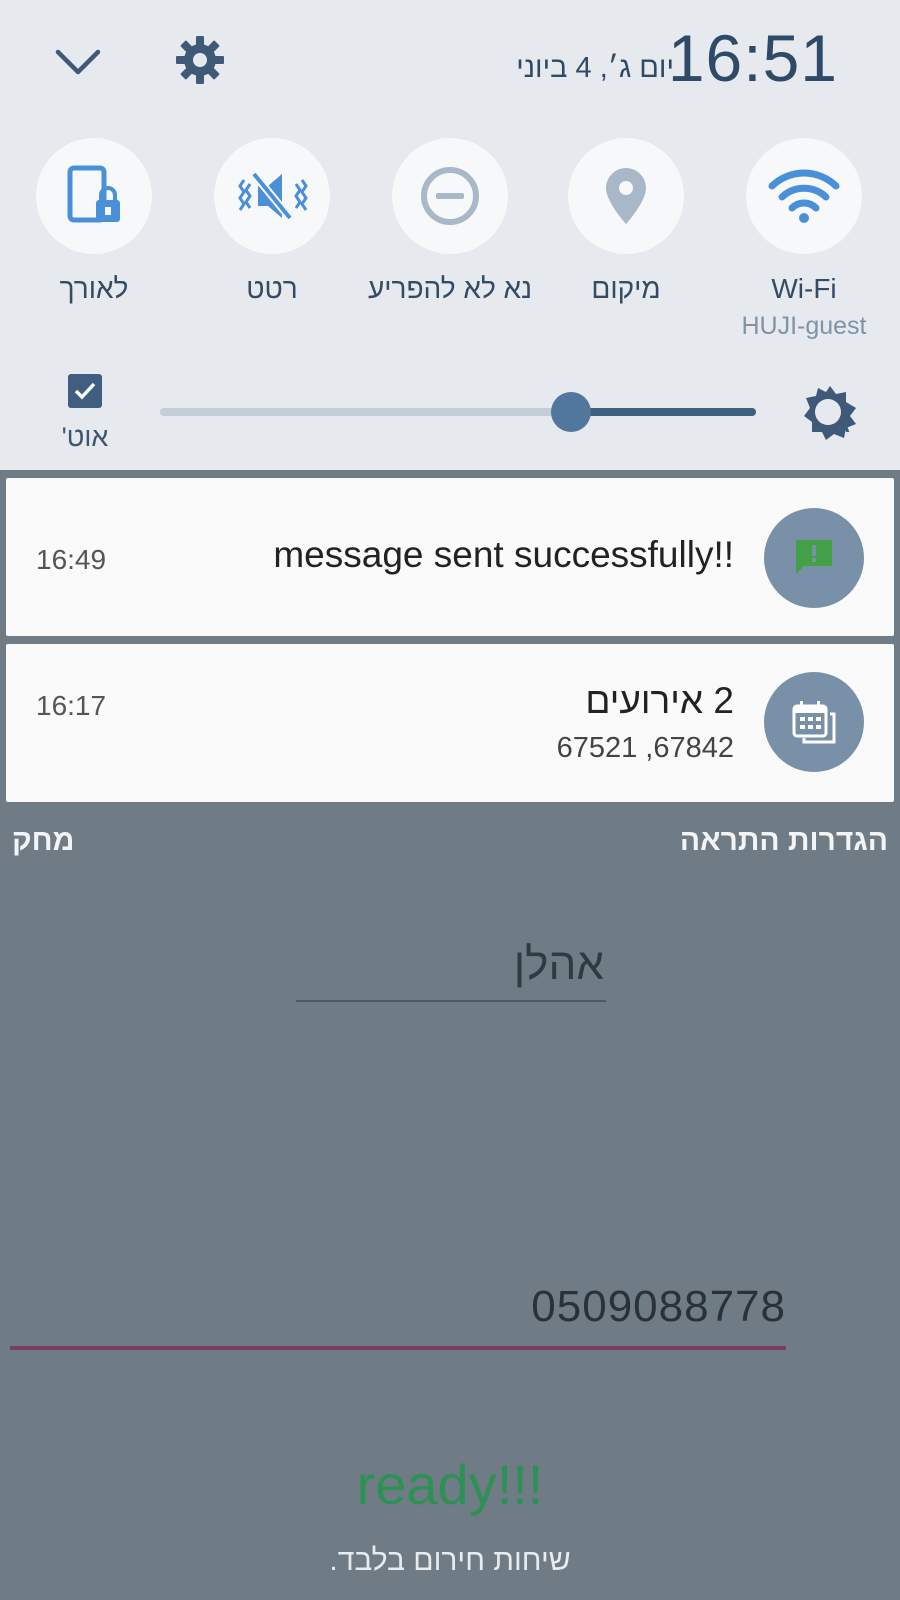 The width and height of the screenshot is (900, 1600). I want to click on portrait-lock-icon, so click(93, 194).